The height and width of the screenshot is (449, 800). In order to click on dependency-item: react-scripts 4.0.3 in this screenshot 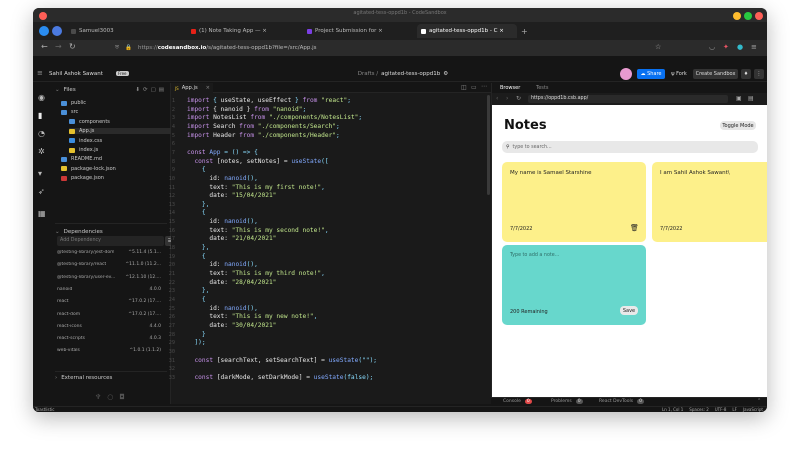, I will do `click(109, 338)`.